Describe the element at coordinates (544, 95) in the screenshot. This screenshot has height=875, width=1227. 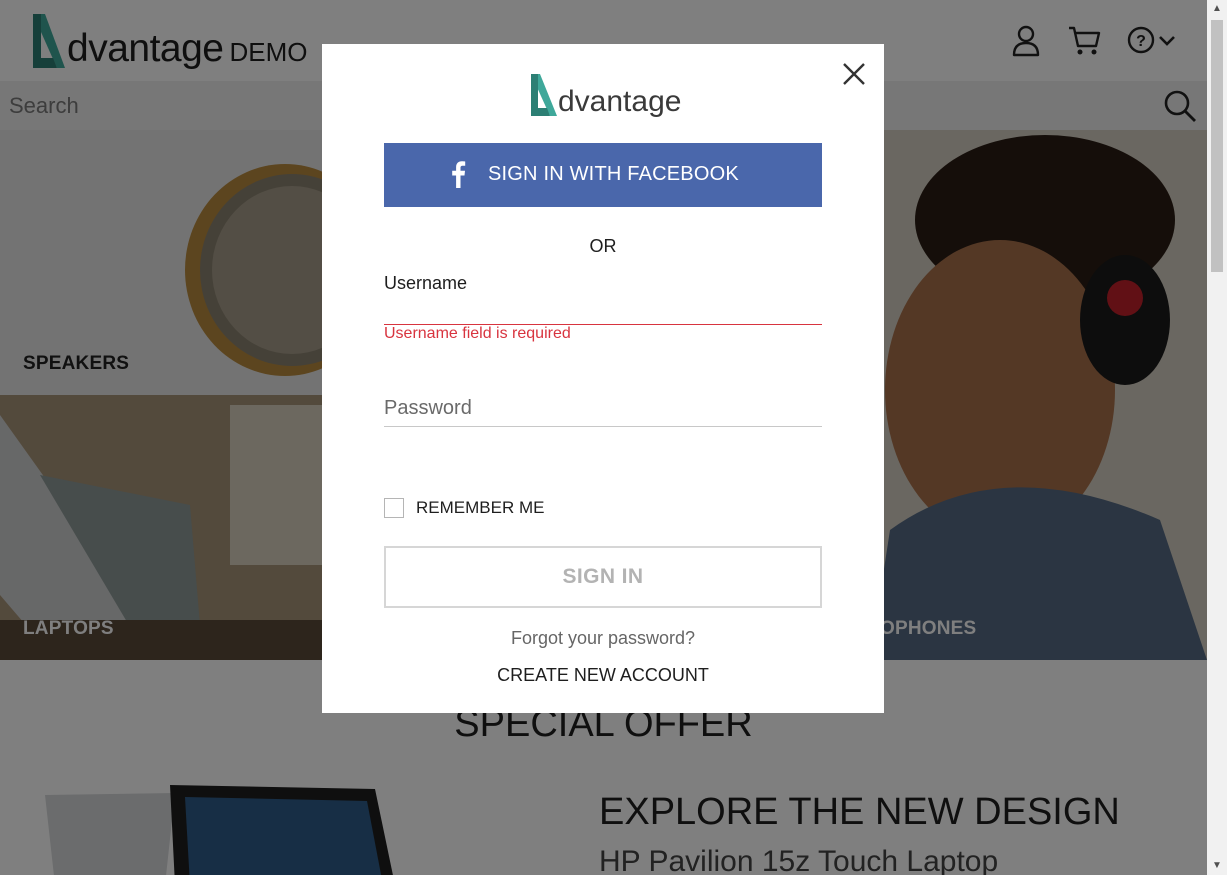
I see `logo-mark-icon` at that location.